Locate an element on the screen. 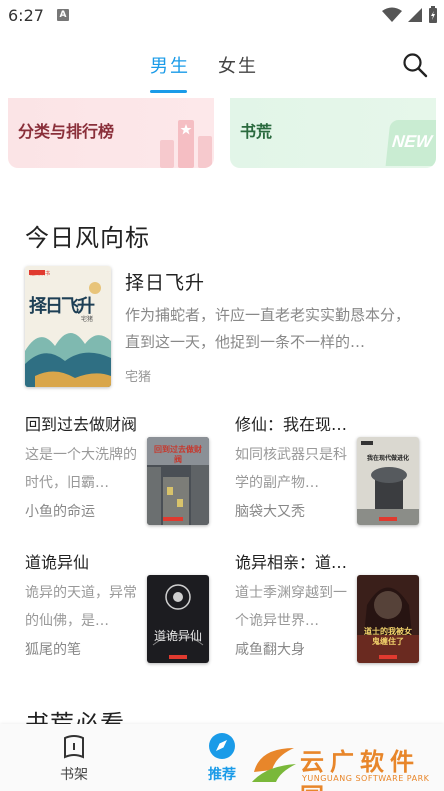 This screenshot has width=444, height=791. featured-book-author: 宅猪 is located at coordinates (138, 377).